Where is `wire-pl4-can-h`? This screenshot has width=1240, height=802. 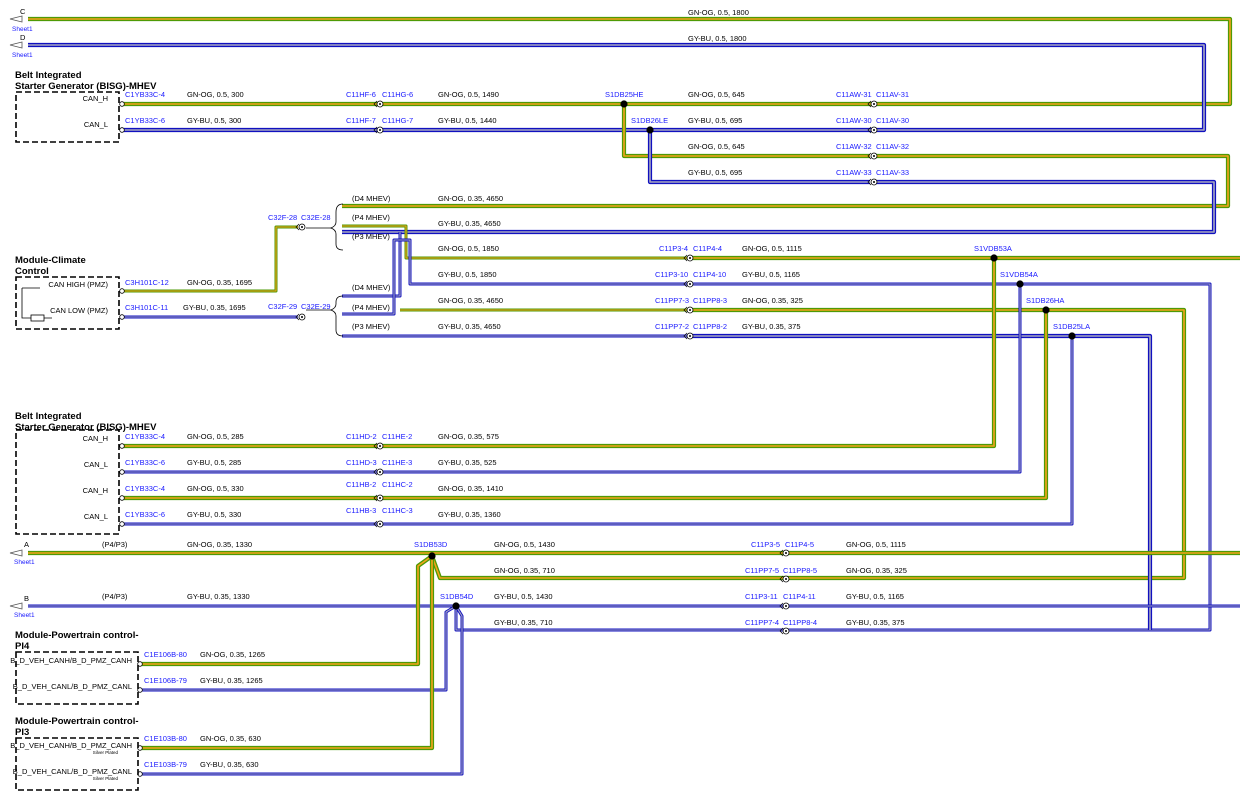
wire-pl4-can-h is located at coordinates (287, 610).